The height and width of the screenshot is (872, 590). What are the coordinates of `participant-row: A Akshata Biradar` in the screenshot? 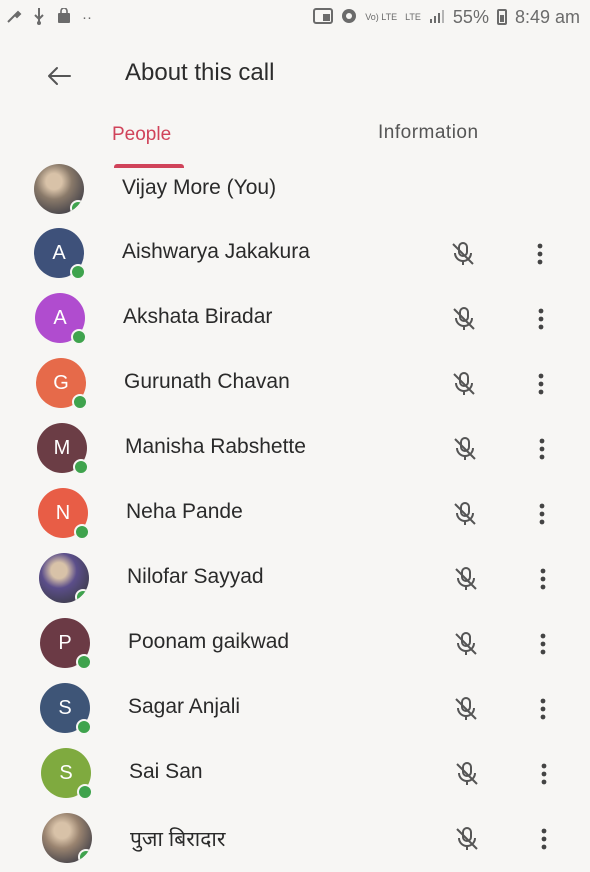 It's located at (295, 319).